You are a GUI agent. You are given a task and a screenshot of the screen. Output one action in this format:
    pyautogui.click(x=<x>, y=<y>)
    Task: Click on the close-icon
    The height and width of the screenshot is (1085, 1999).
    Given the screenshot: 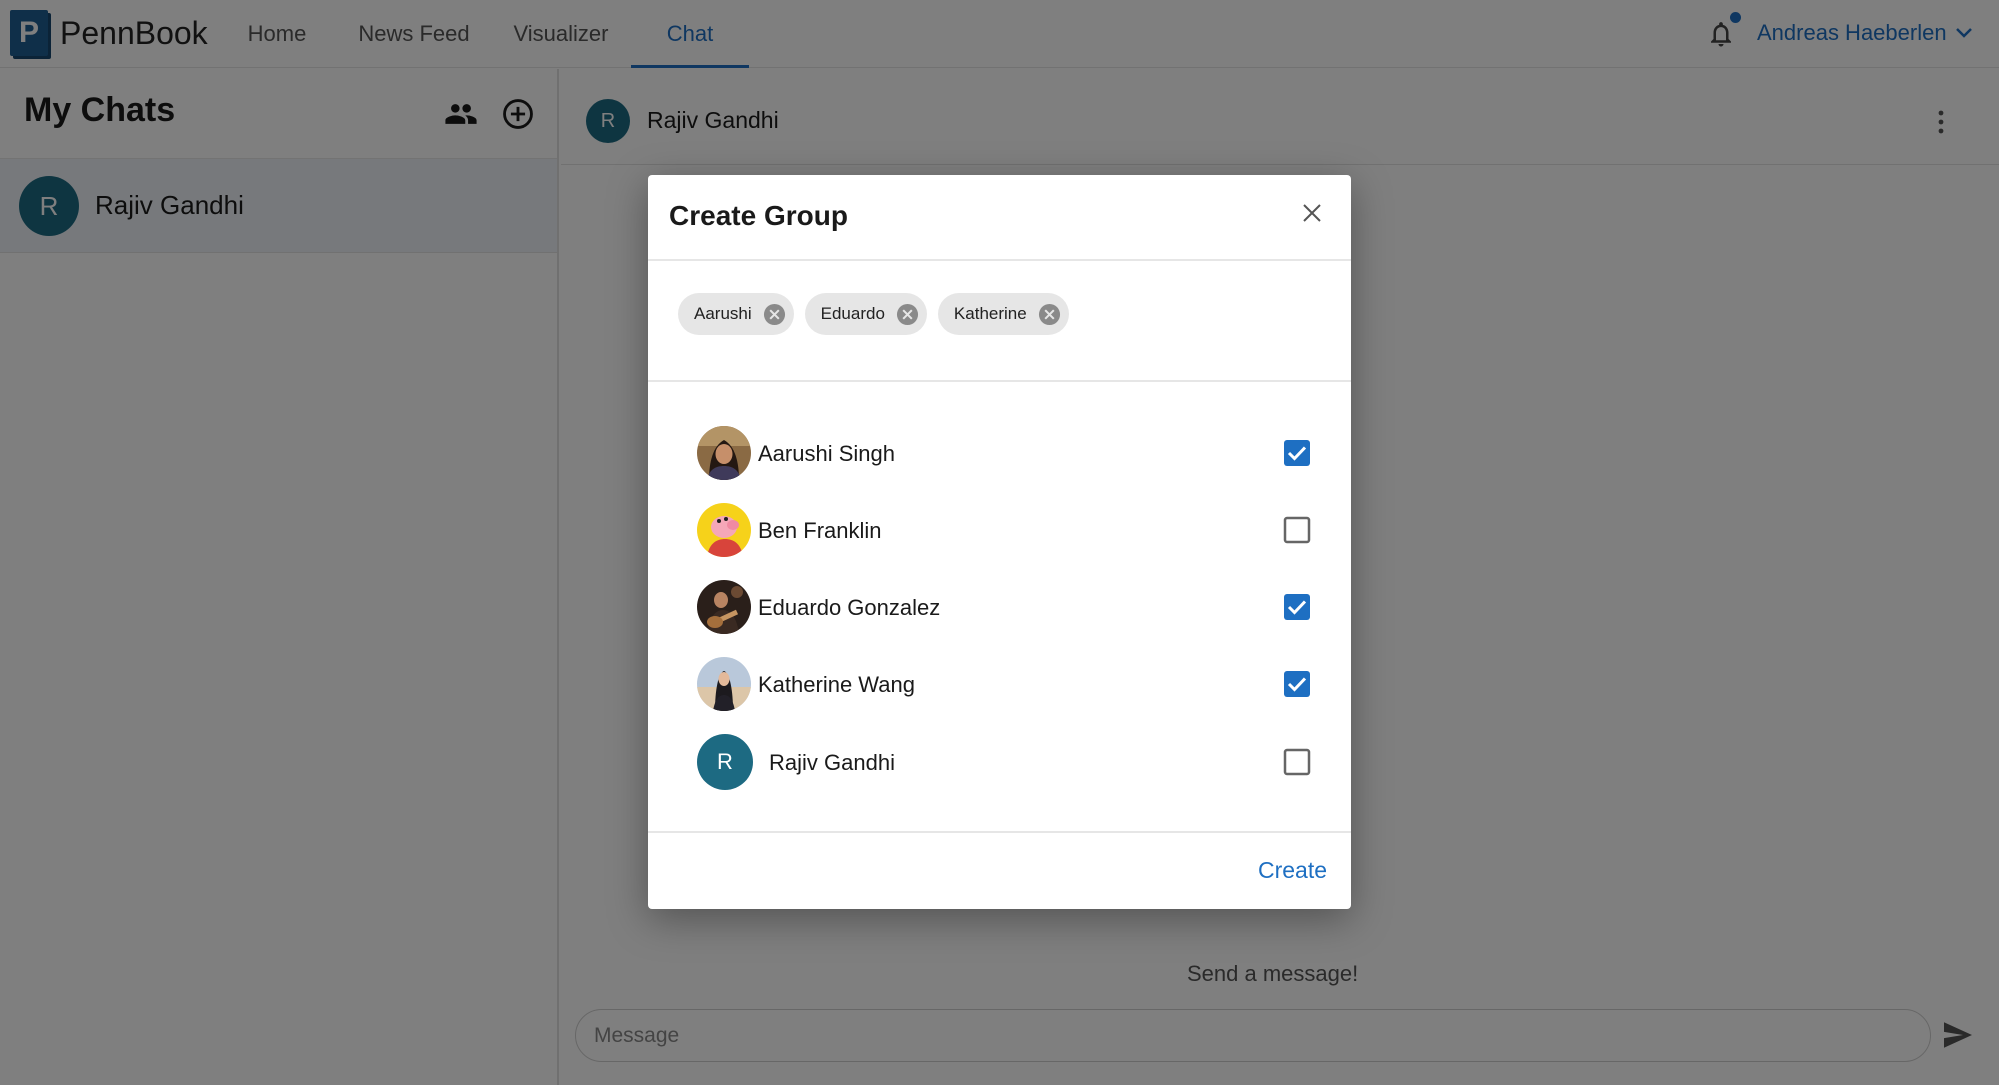 What is the action you would take?
    pyautogui.click(x=1312, y=213)
    